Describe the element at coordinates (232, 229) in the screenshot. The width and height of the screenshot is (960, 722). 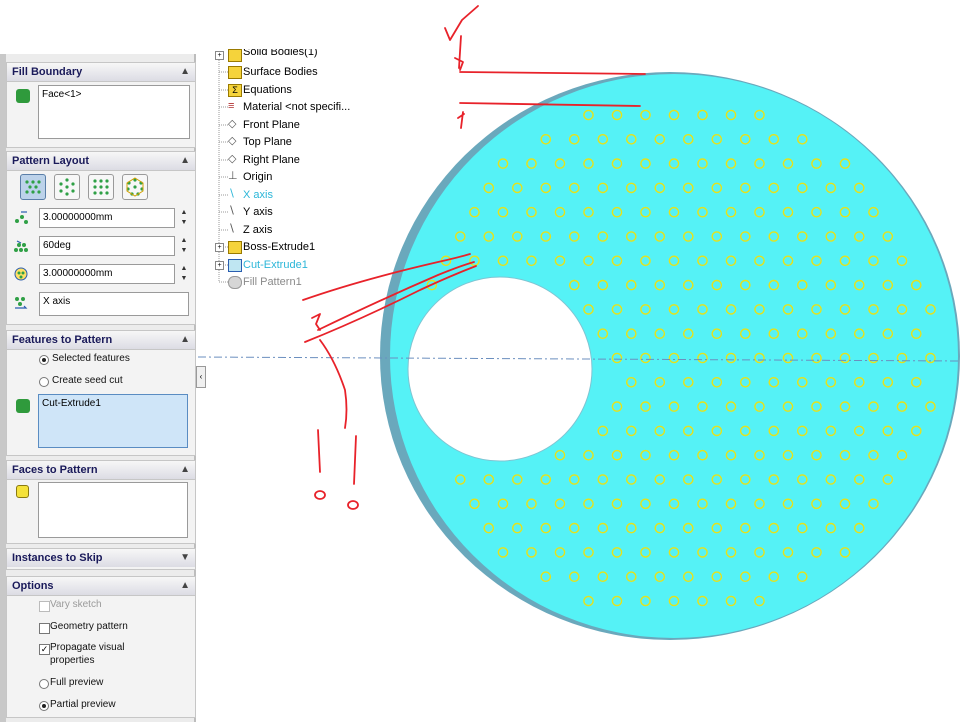
I see `z-axis-icon: ∖` at that location.